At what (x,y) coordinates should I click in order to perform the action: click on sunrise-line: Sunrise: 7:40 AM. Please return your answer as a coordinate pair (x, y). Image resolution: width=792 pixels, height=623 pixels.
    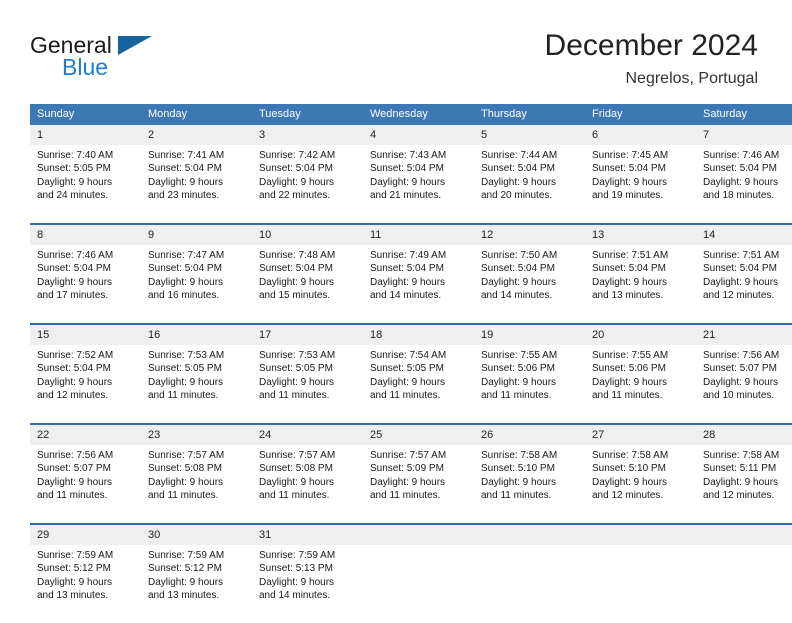
    Looking at the image, I should click on (75, 155).